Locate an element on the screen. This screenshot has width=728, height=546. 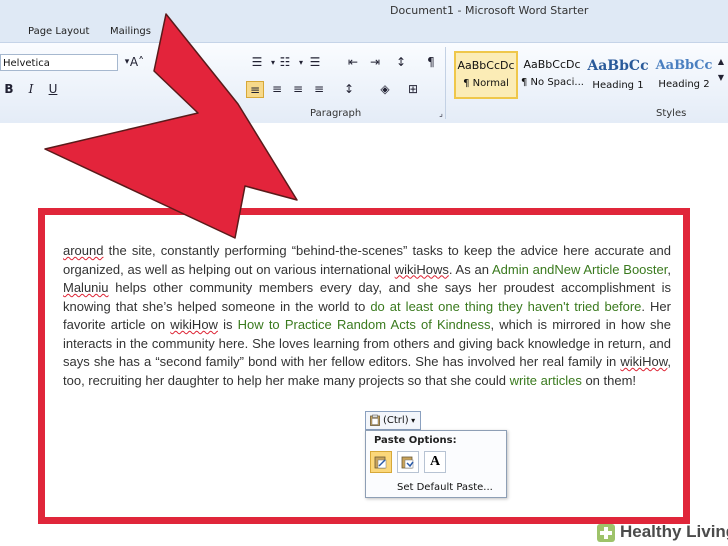
increase-indent-icon: ⇥ is located at coordinates (375, 62).